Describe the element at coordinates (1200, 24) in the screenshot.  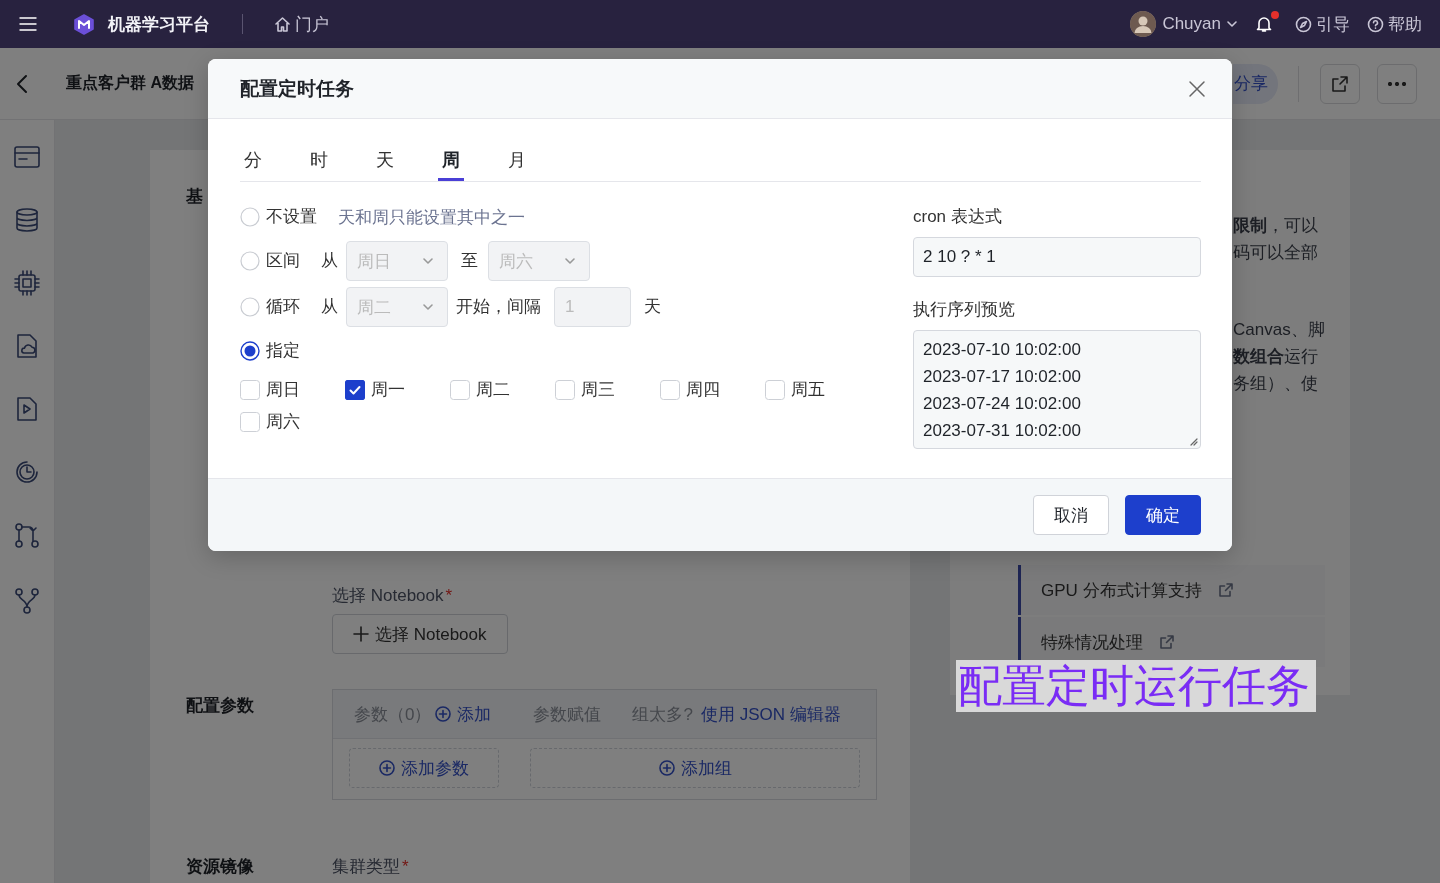
I see `user-menu: Chuyan` at that location.